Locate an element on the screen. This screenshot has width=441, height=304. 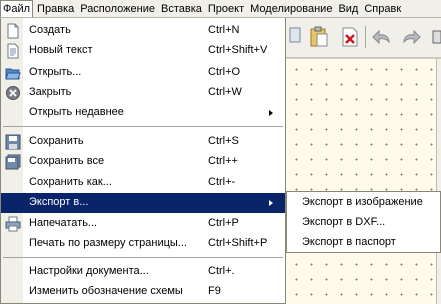
menu-simulation-label: Моделирование is located at coordinates (291, 9).